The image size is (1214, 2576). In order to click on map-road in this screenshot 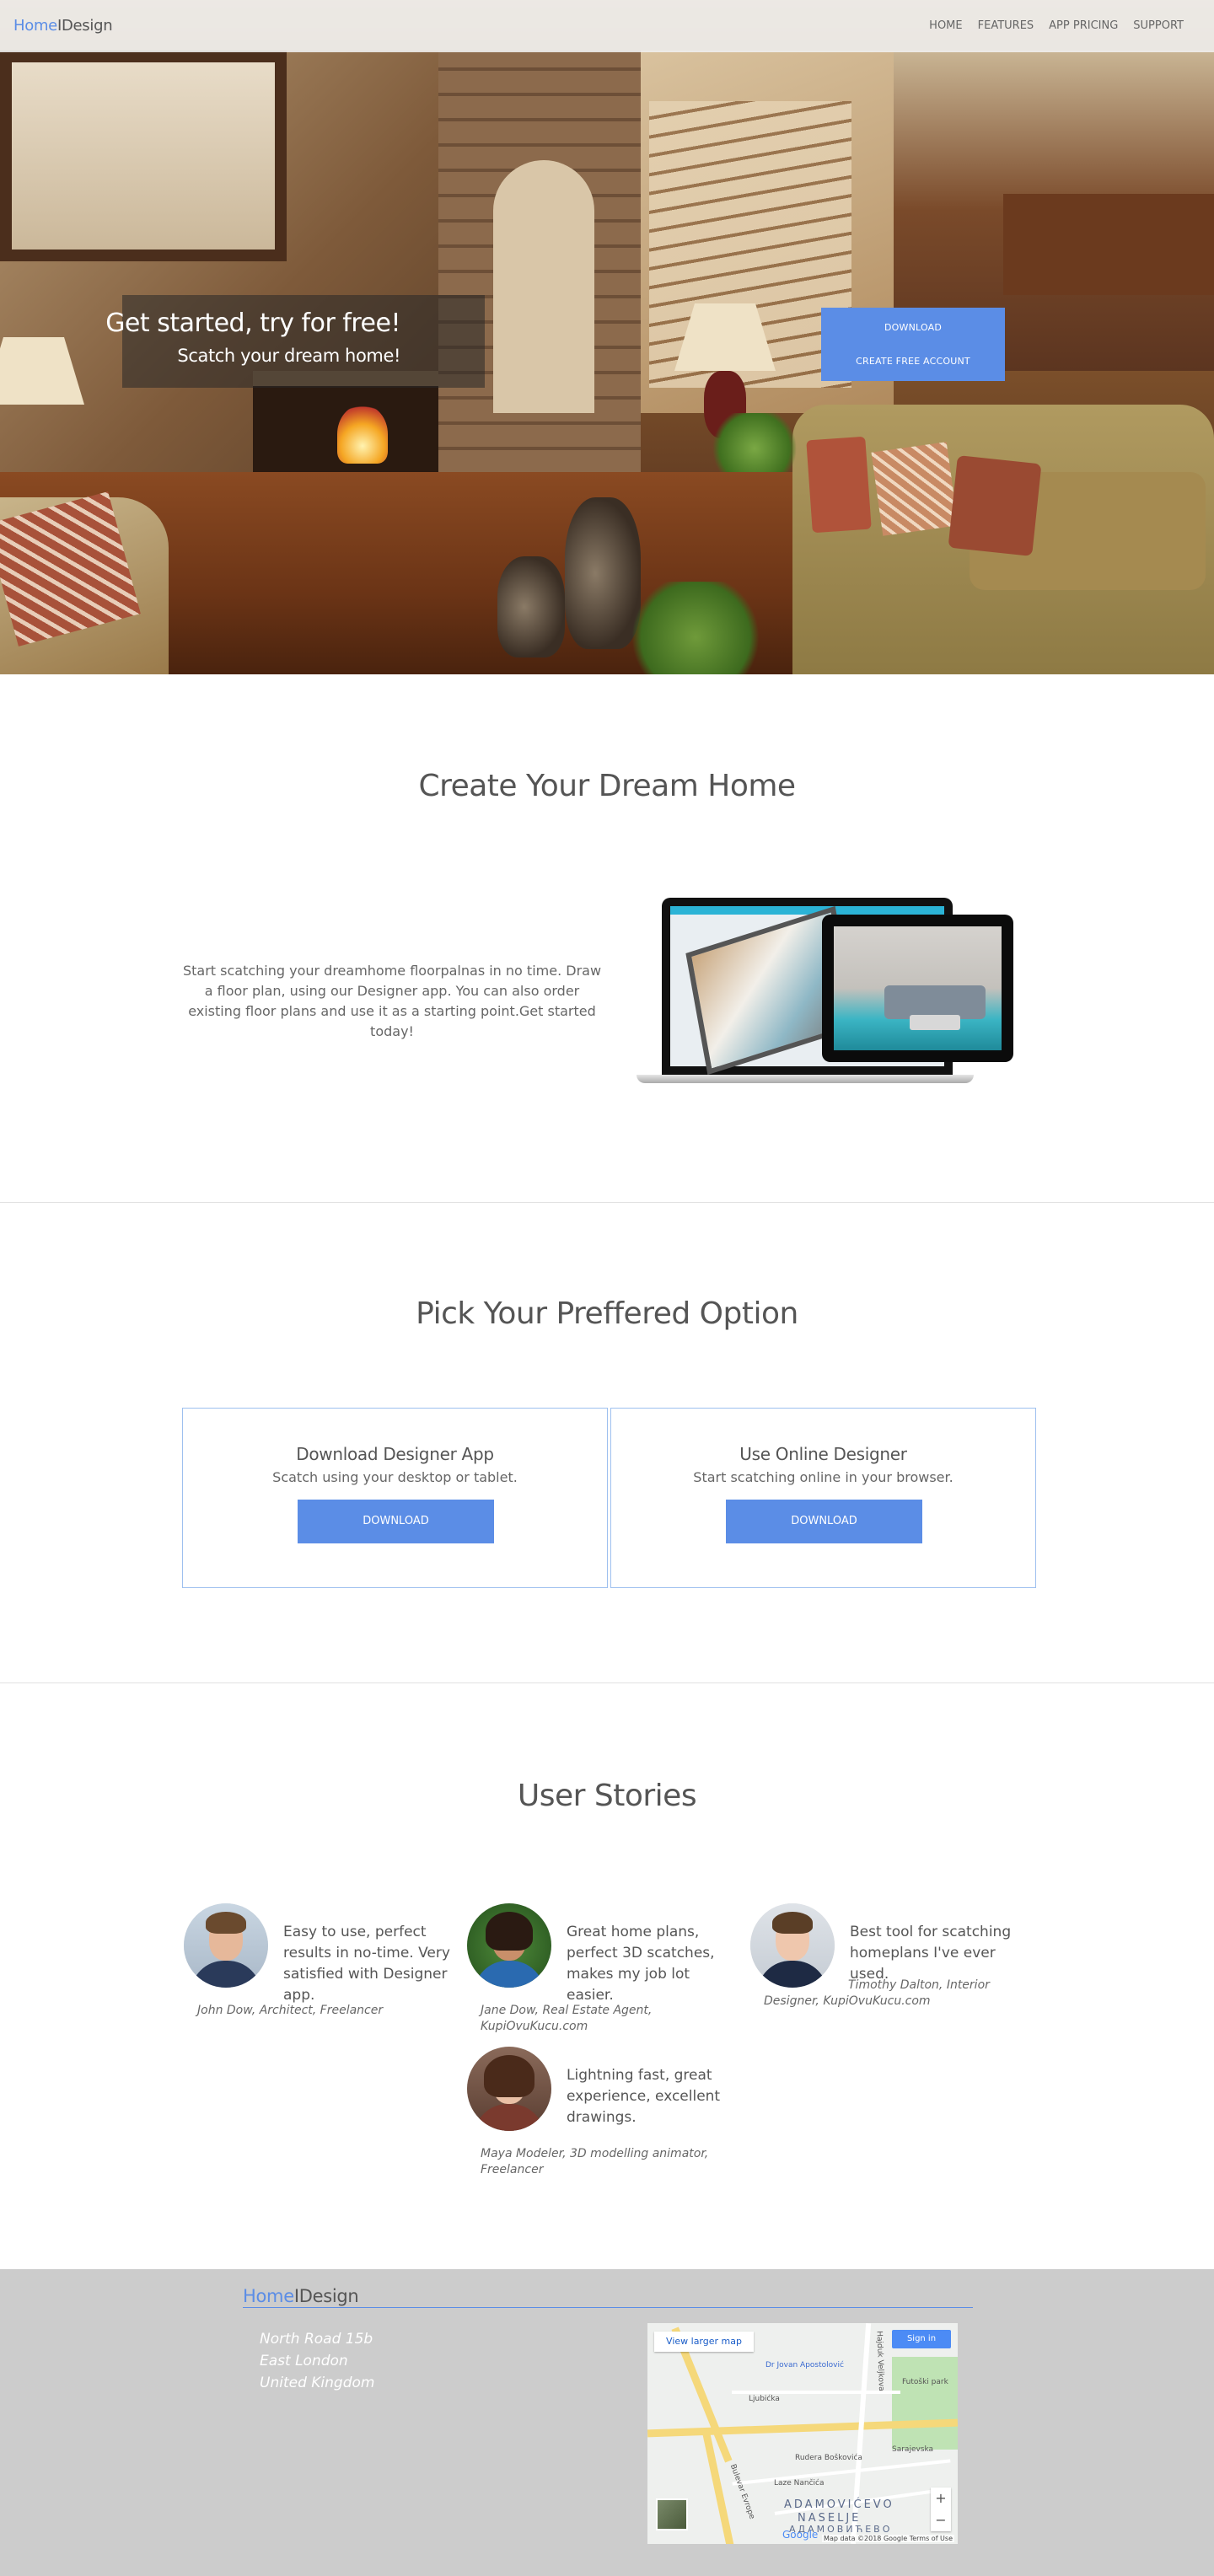, I will do `click(718, 2488)`.